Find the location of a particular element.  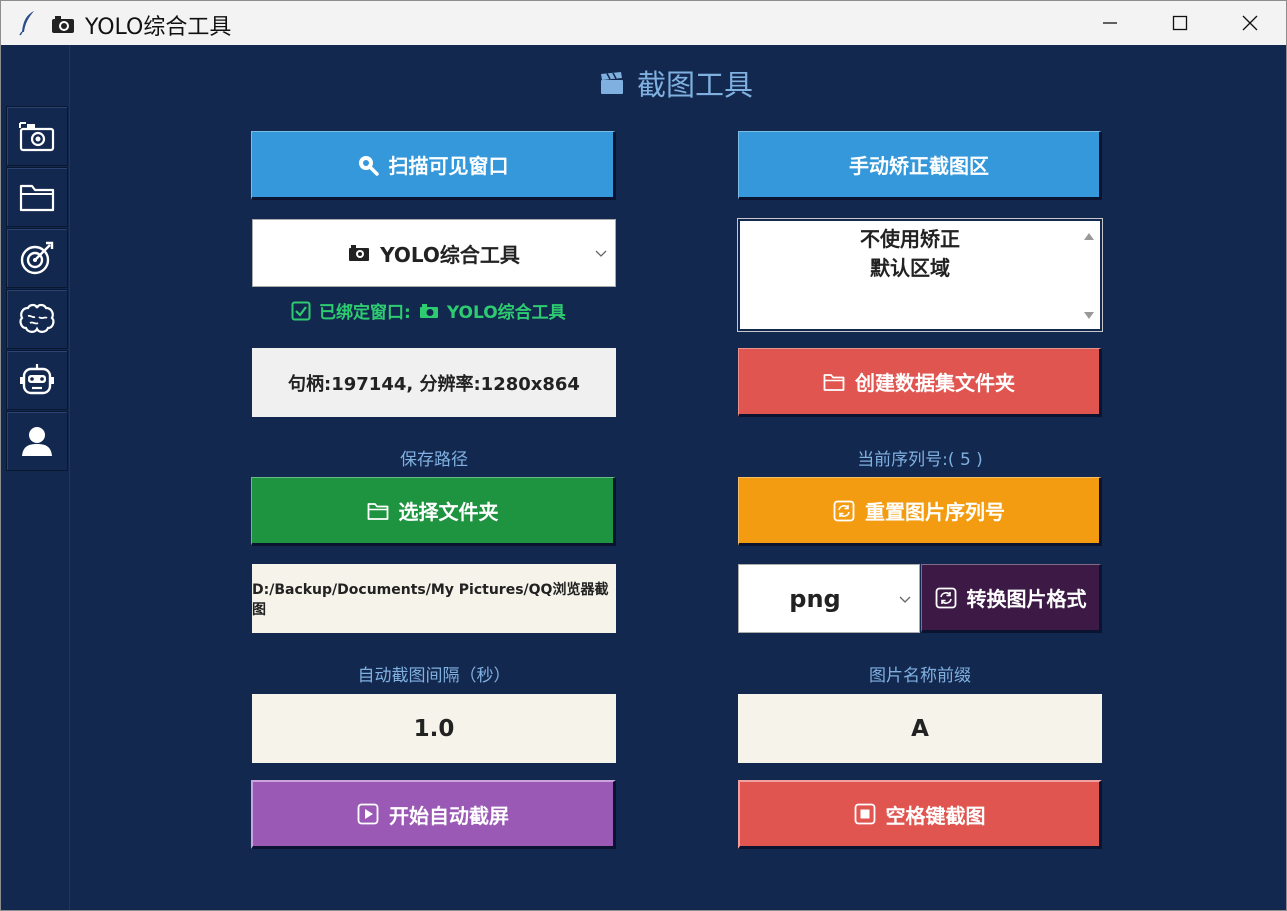

robot-icon is located at coordinates (37, 379).